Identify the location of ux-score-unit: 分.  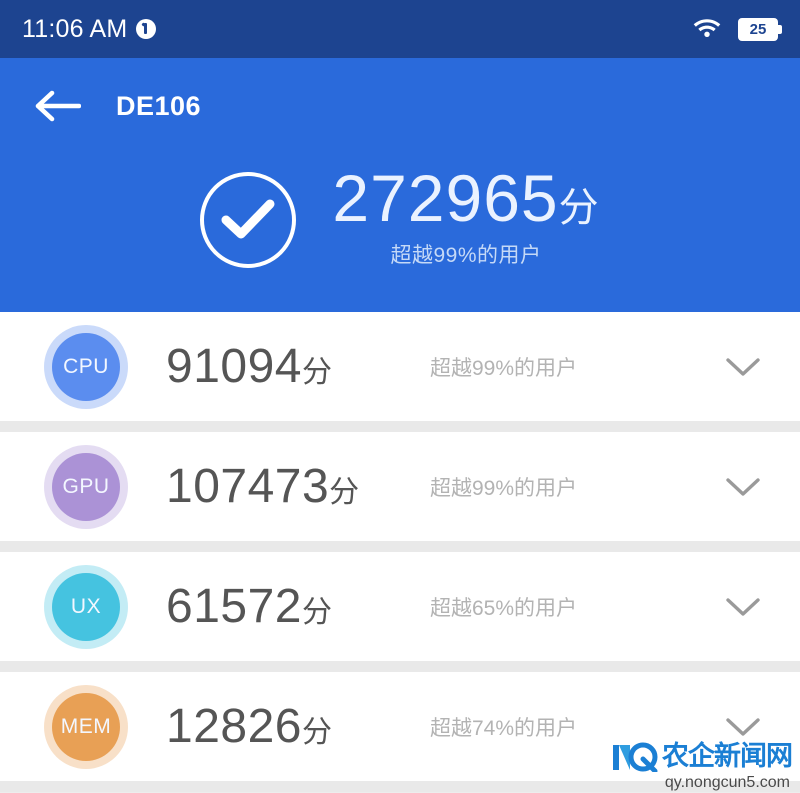
(317, 612).